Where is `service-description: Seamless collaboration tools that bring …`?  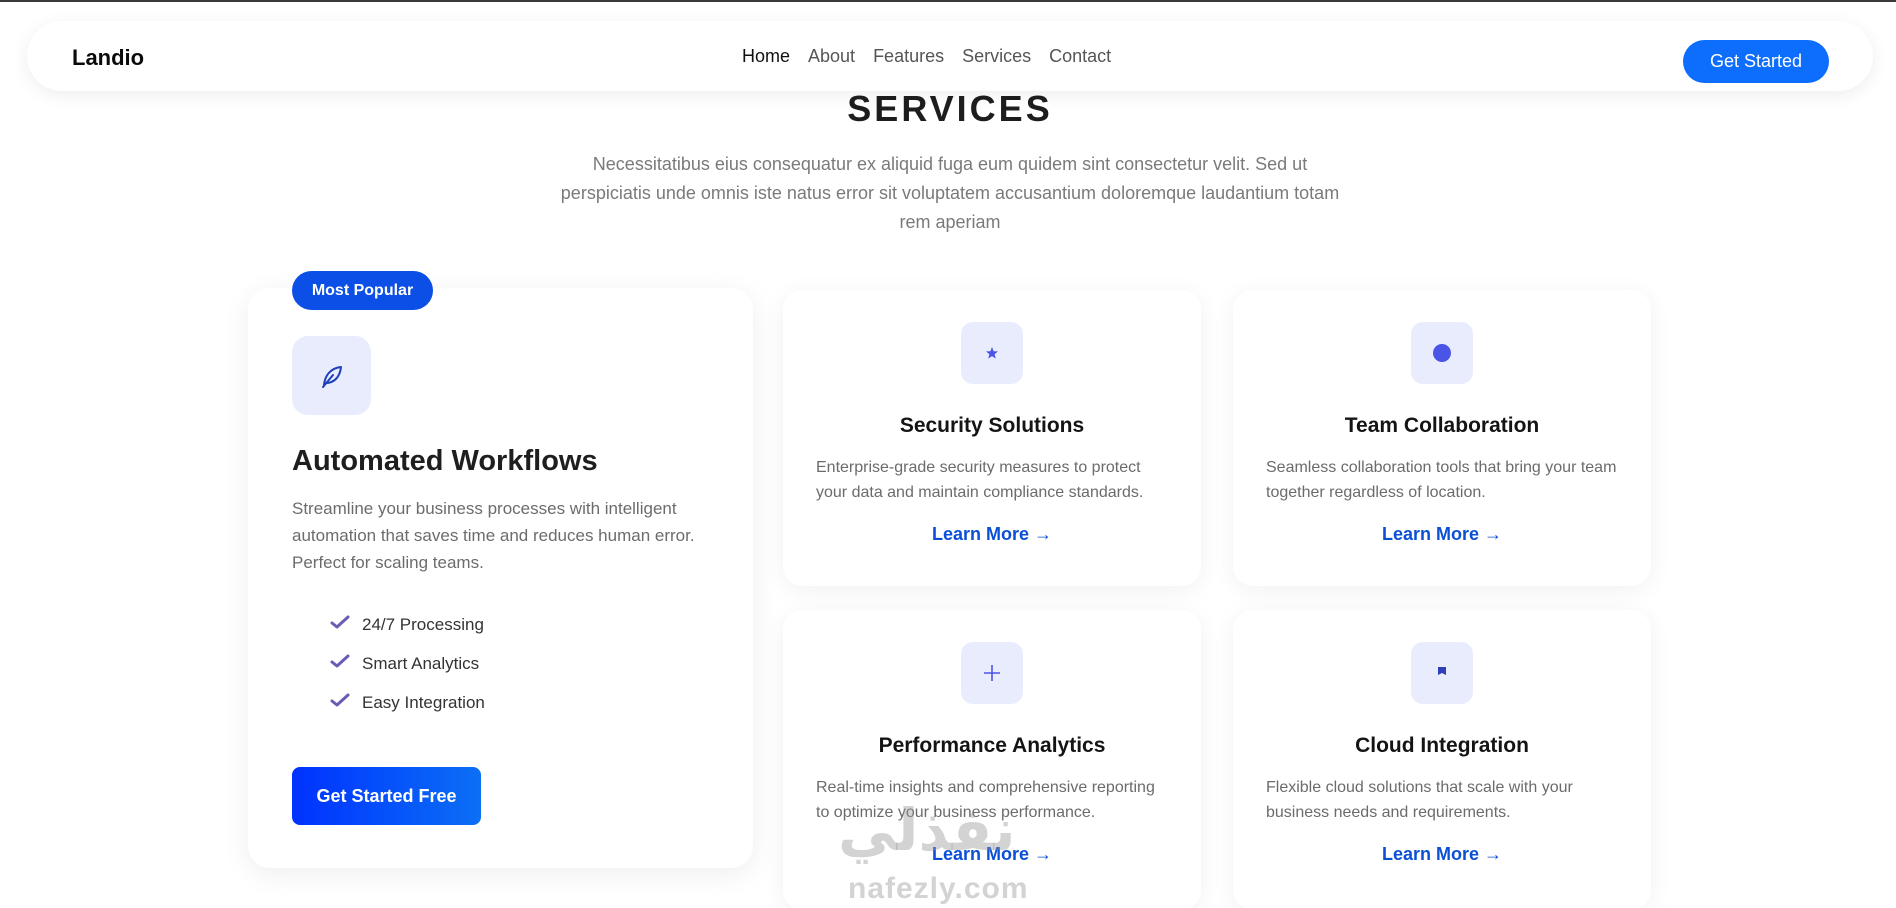
service-description: Seamless collaboration tools that bring … is located at coordinates (1441, 480).